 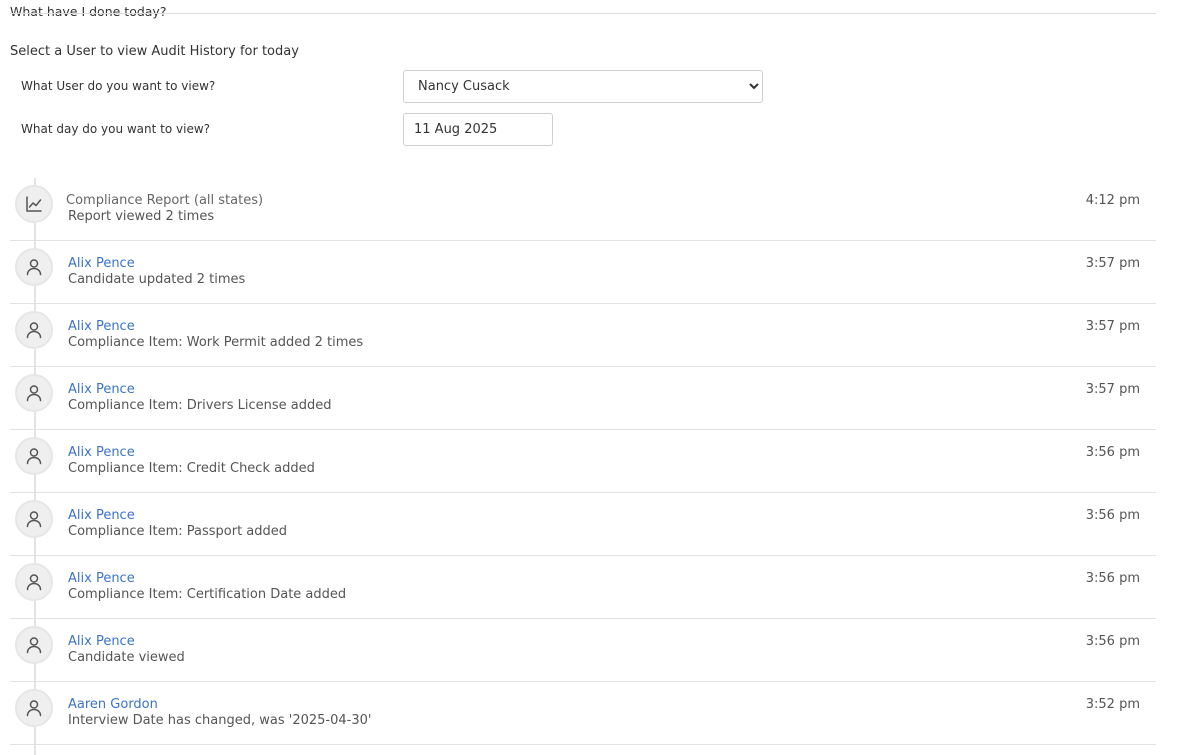 What do you see at coordinates (583, 86) in the screenshot?
I see `user-select: Nancy Cusack` at bounding box center [583, 86].